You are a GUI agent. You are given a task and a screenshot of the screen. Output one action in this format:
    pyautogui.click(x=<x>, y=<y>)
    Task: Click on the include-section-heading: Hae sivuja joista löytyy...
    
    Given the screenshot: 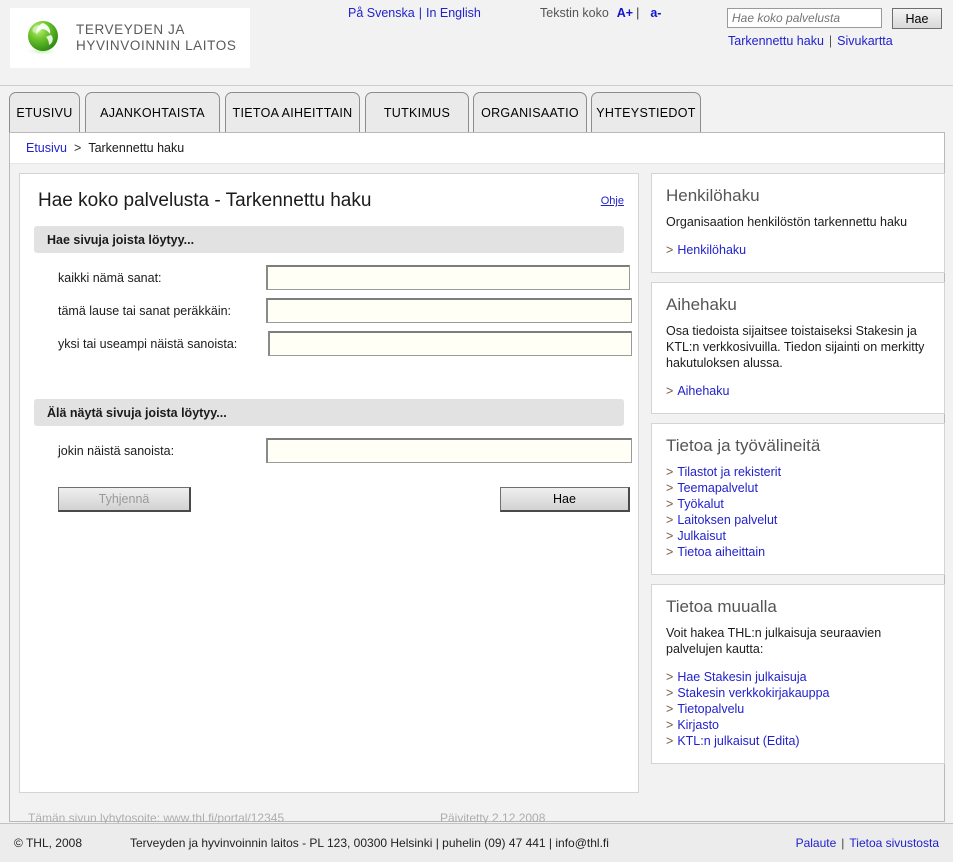 What is the action you would take?
    pyautogui.click(x=329, y=239)
    